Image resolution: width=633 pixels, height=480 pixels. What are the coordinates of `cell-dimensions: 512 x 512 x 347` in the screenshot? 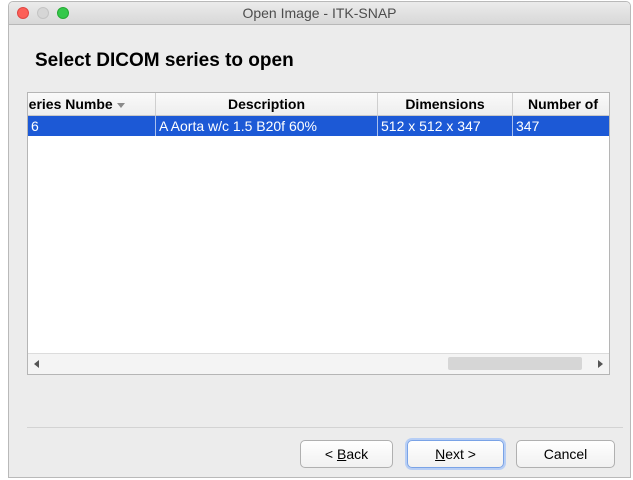 It's located at (445, 126).